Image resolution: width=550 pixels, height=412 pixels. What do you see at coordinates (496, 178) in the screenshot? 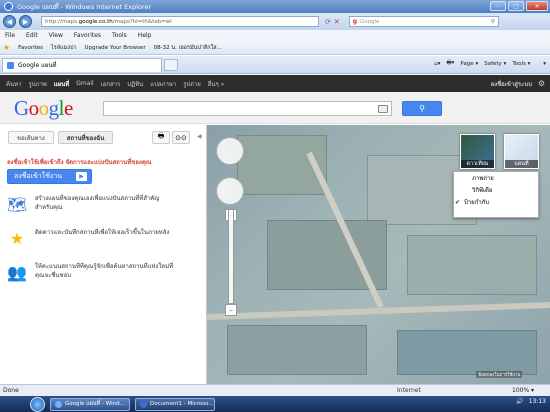
I see `menu-item-terrain: ภาพถ่าย` at bounding box center [496, 178].